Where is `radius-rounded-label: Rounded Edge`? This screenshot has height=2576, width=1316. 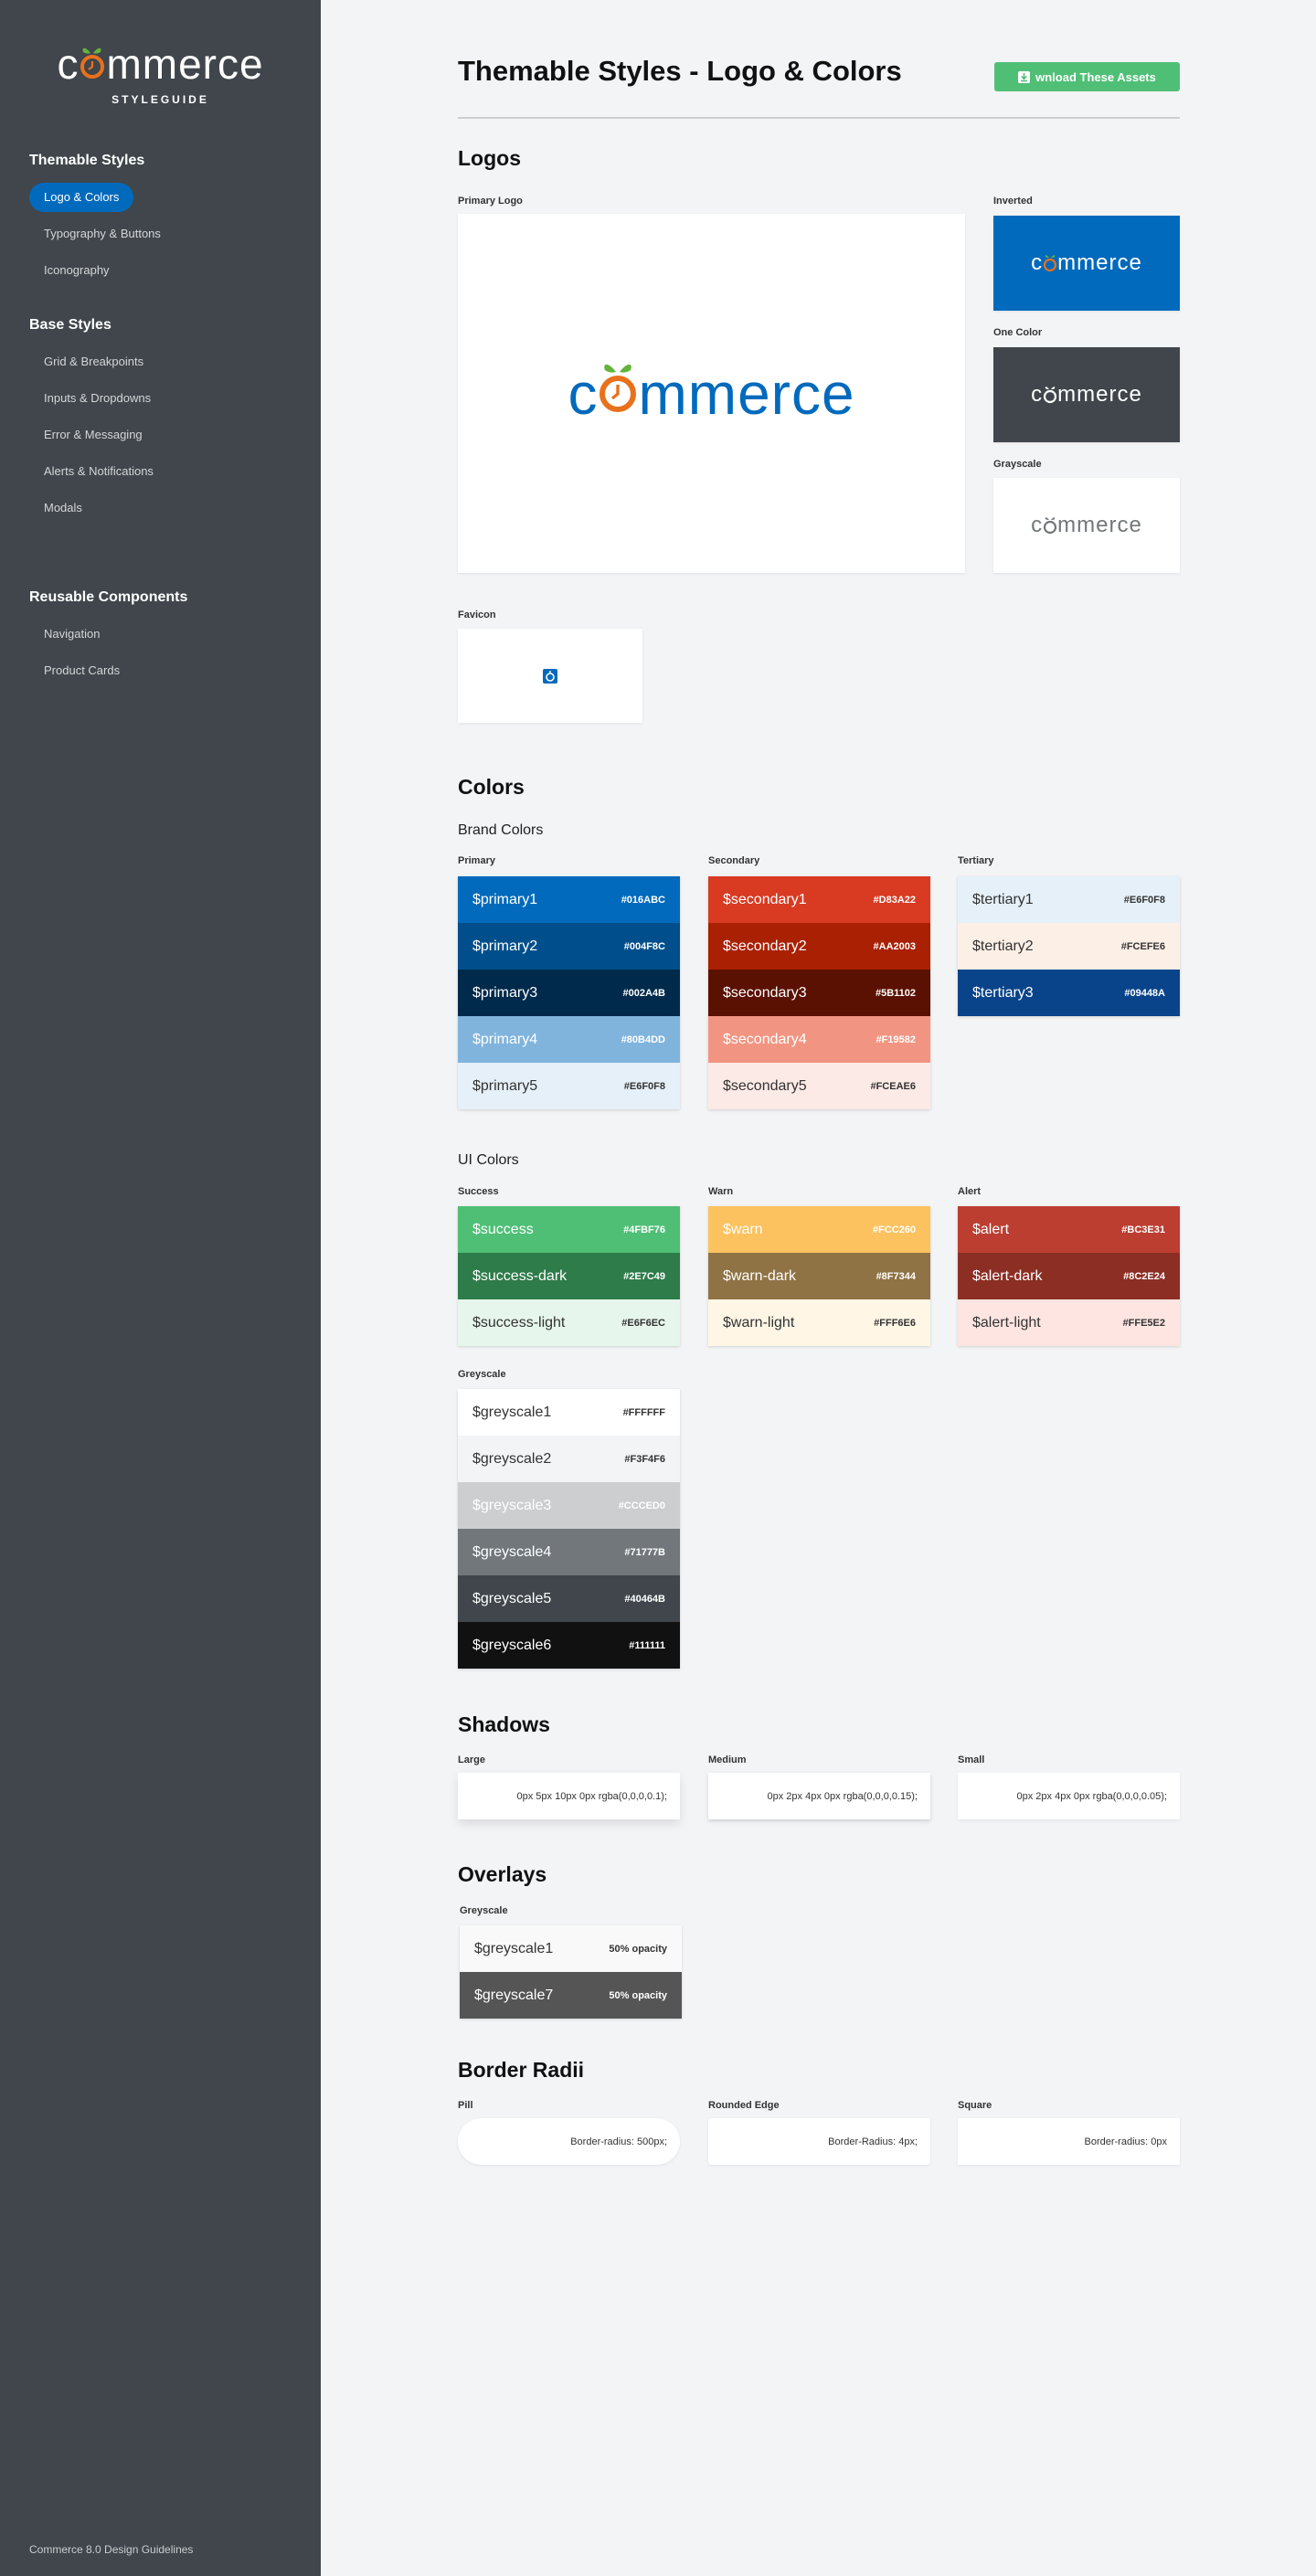
radius-rounded-label: Rounded Edge is located at coordinates (744, 2105).